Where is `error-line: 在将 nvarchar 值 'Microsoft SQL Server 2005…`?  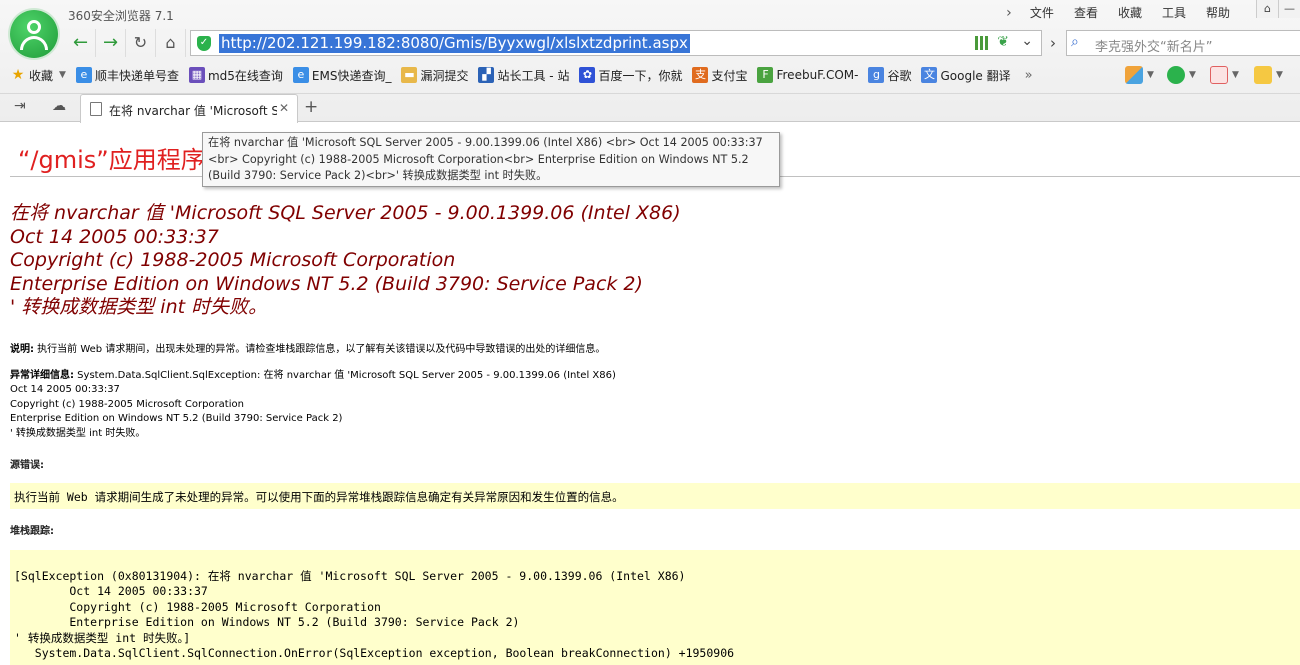
error-line: 在将 nvarchar 值 'Microsoft SQL Server 2005… is located at coordinates (345, 213).